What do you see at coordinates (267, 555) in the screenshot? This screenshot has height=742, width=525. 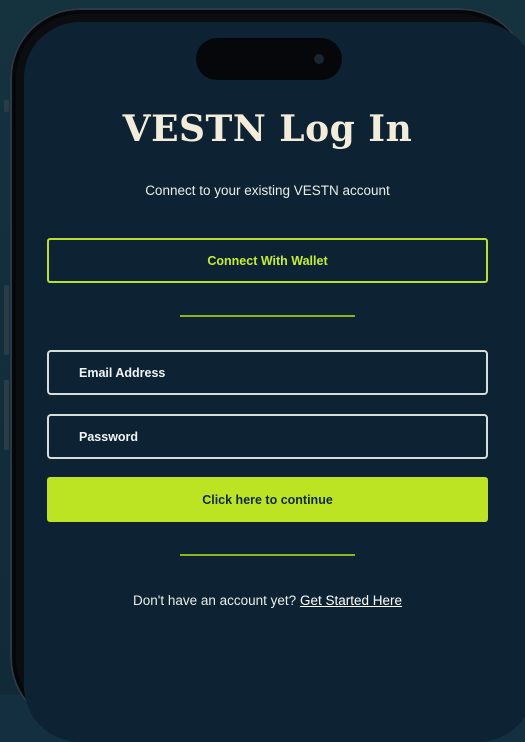 I see `divider-bottom` at bounding box center [267, 555].